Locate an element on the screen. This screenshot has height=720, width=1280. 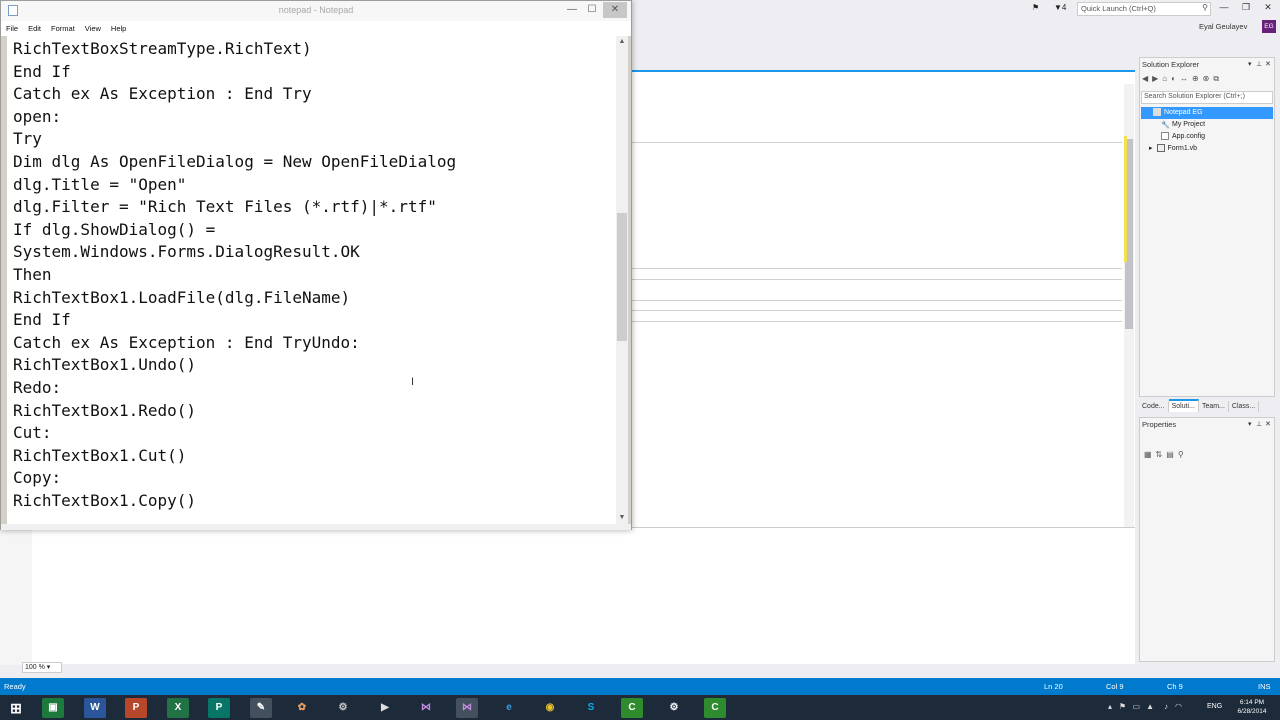
solution-search-input: Search Solution Explorer (Ctrl+;) is located at coordinates (1207, 97).